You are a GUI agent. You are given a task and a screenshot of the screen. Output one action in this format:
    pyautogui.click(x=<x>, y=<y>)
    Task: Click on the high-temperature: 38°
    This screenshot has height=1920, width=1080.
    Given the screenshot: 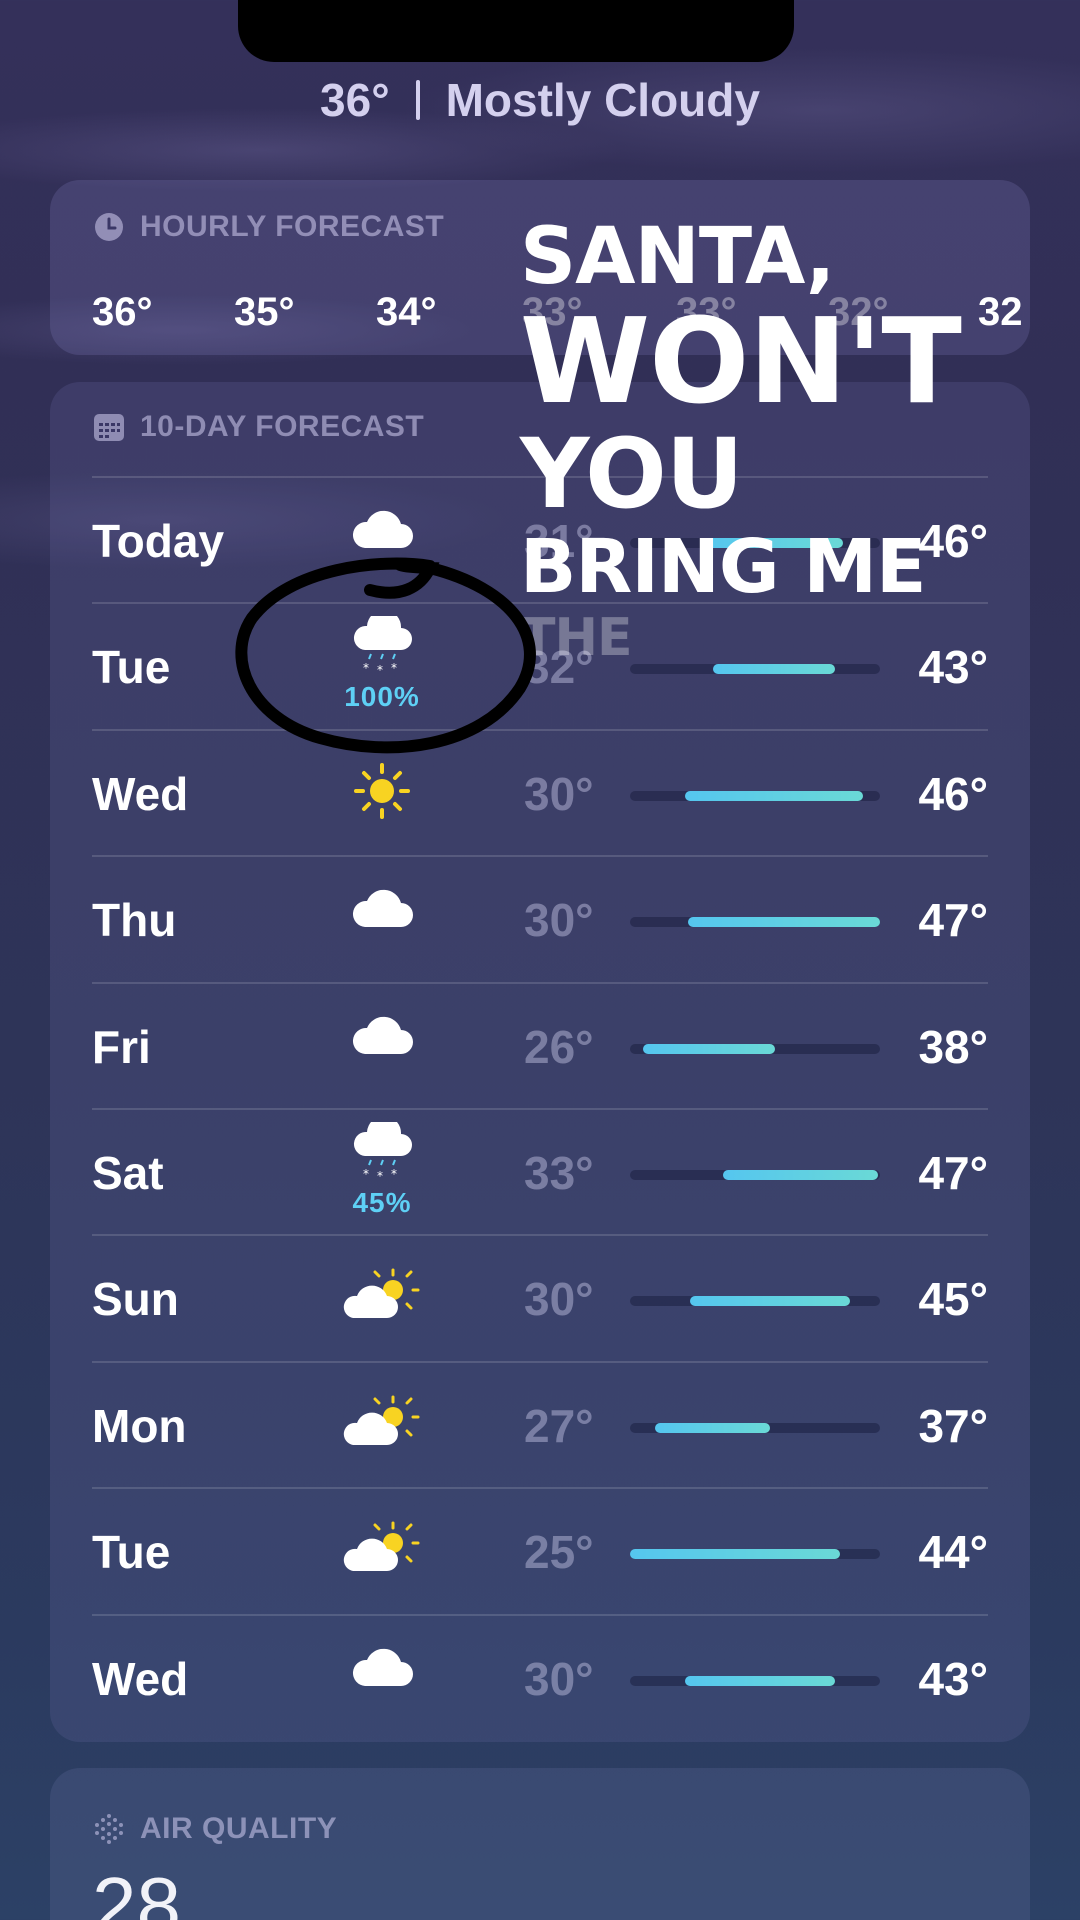 What is the action you would take?
    pyautogui.click(x=953, y=1046)
    